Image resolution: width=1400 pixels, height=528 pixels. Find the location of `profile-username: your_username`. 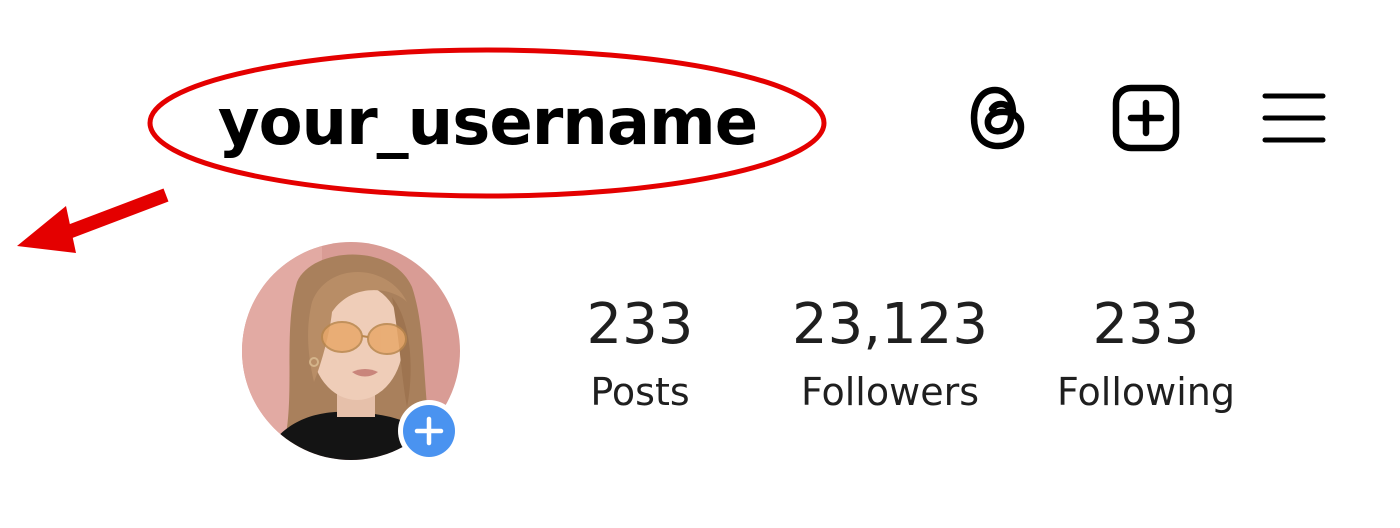

profile-username: your_username is located at coordinates (487, 123).